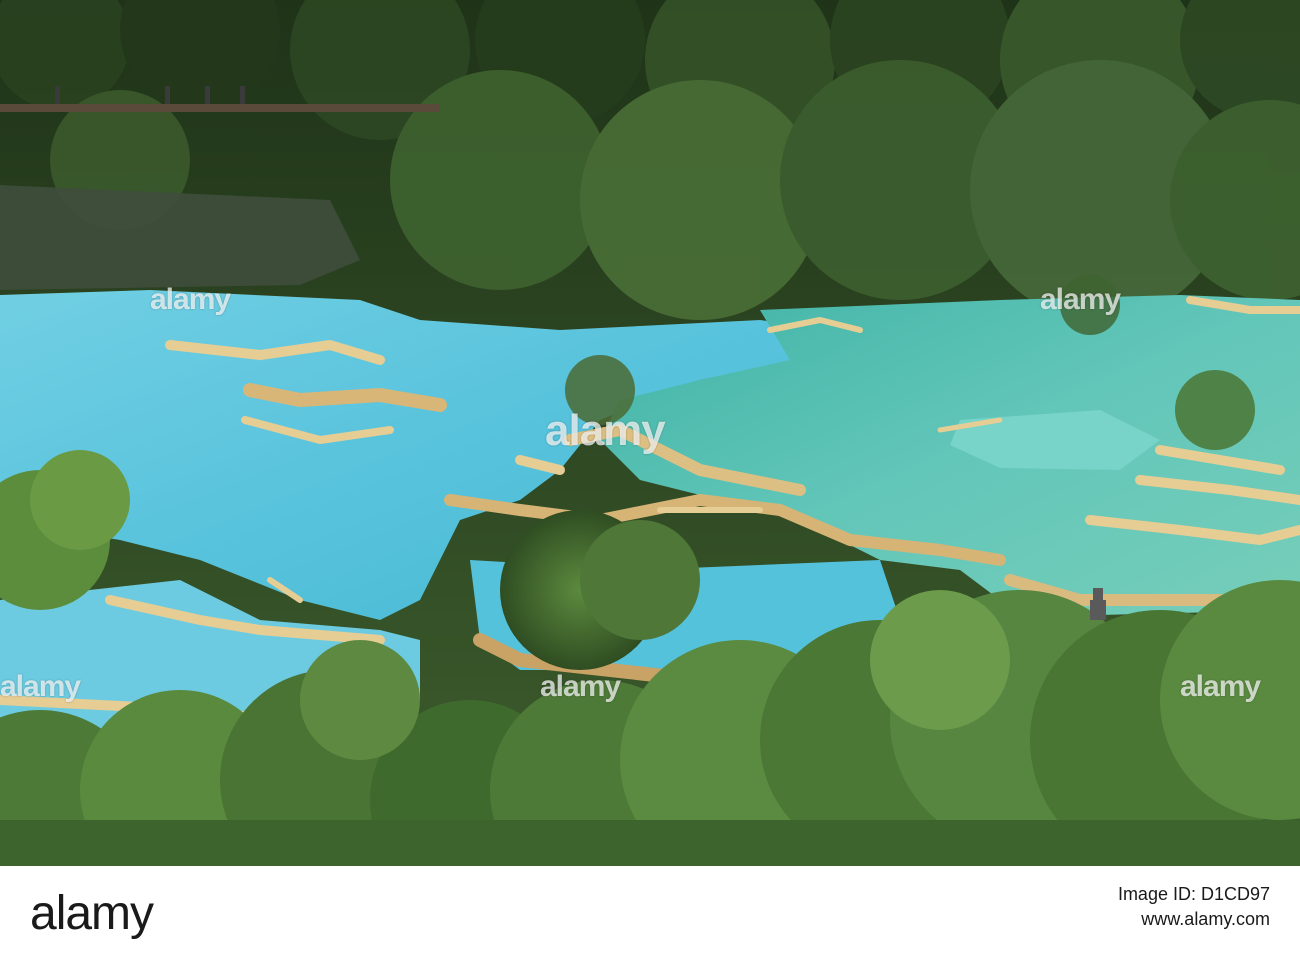 The image size is (1300, 956). What do you see at coordinates (220, 108) in the screenshot?
I see `boardwalk` at bounding box center [220, 108].